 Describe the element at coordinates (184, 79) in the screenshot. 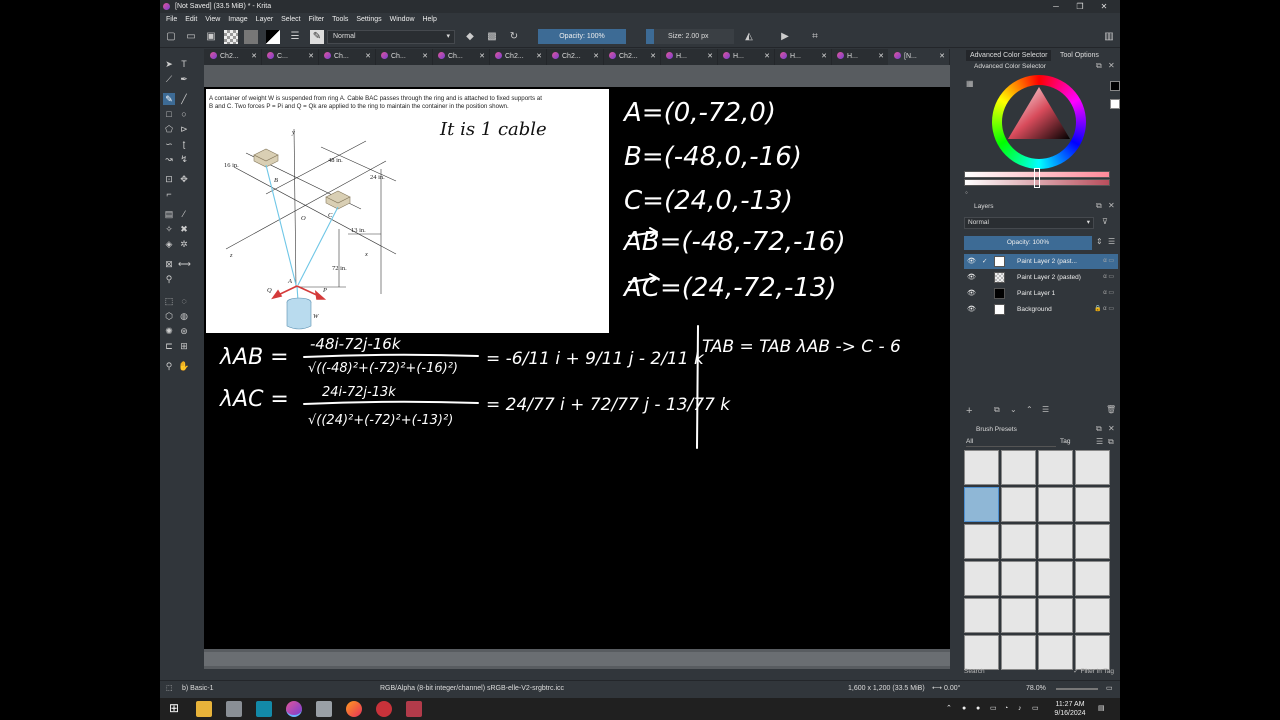

I see `calligraphy-icon: ✒` at that location.